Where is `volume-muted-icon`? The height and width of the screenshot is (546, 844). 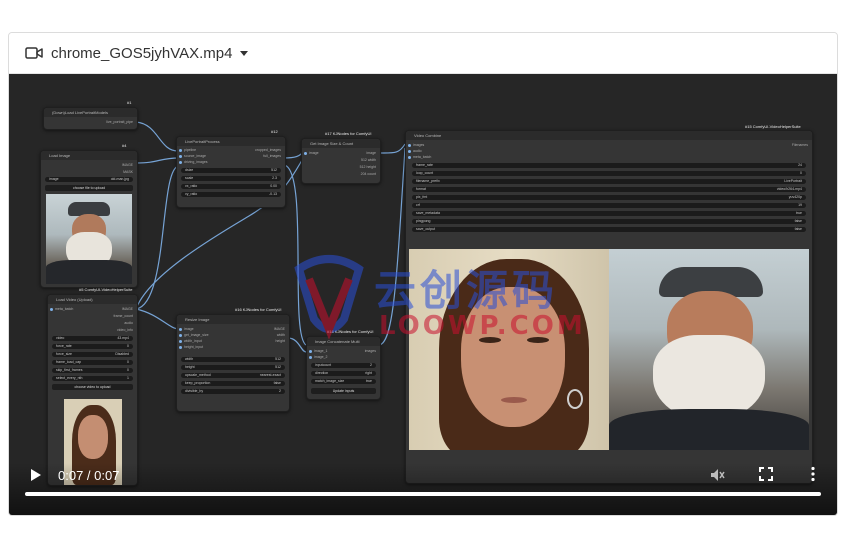
volume-muted-icon is located at coordinates (717, 475).